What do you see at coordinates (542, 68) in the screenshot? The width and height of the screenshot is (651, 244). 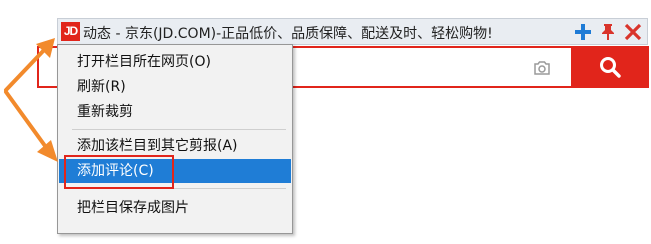 I see `camera-icon` at bounding box center [542, 68].